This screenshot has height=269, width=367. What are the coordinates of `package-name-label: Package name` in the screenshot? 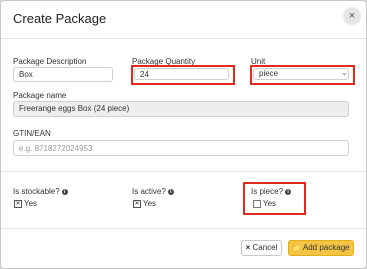 It's located at (40, 95).